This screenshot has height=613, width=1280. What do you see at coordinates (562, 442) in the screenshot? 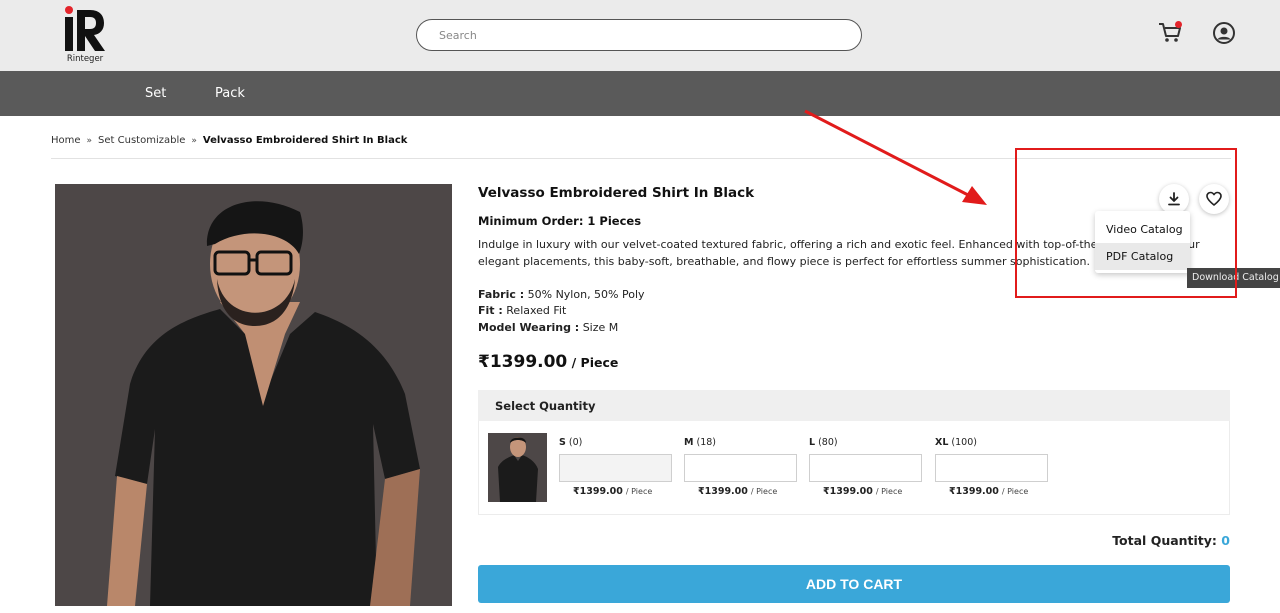
I see `size-name: S` at bounding box center [562, 442].